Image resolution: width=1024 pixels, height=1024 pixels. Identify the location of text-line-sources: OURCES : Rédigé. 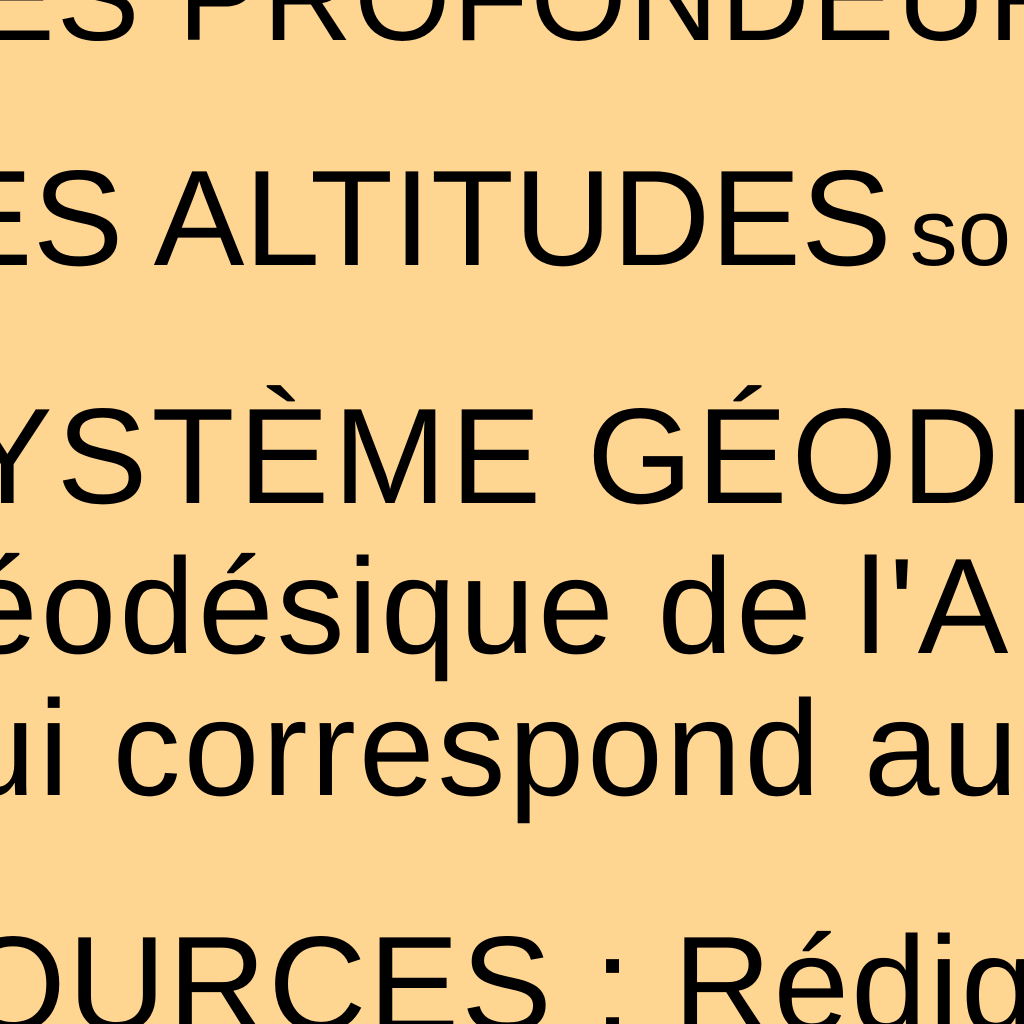
(512, 966).